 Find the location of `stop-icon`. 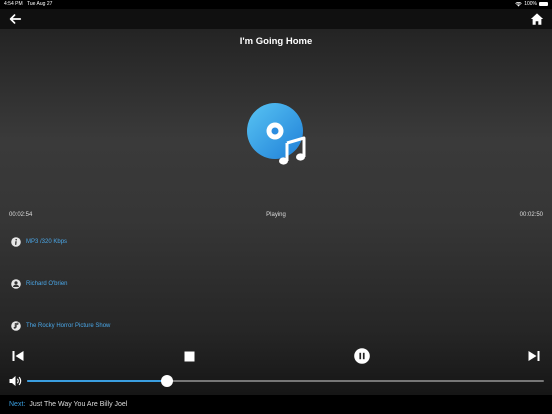

stop-icon is located at coordinates (189, 356).